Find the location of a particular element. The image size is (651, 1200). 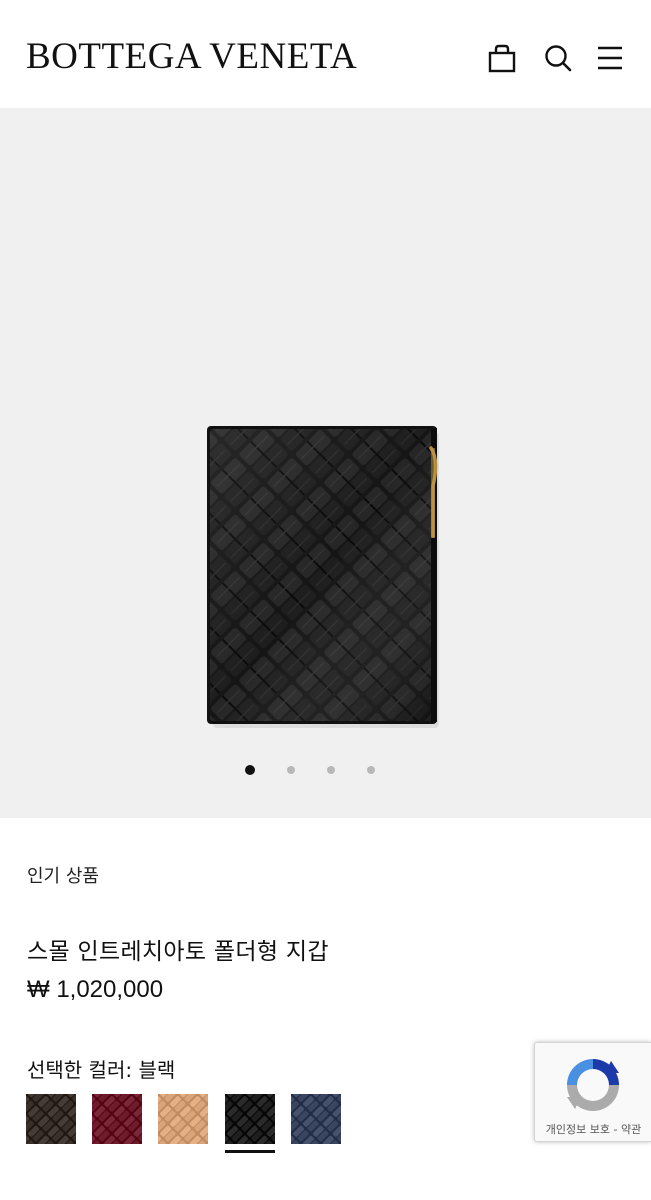

recaptcha-links: 개인정보 보호 - 약관 is located at coordinates (593, 1129).